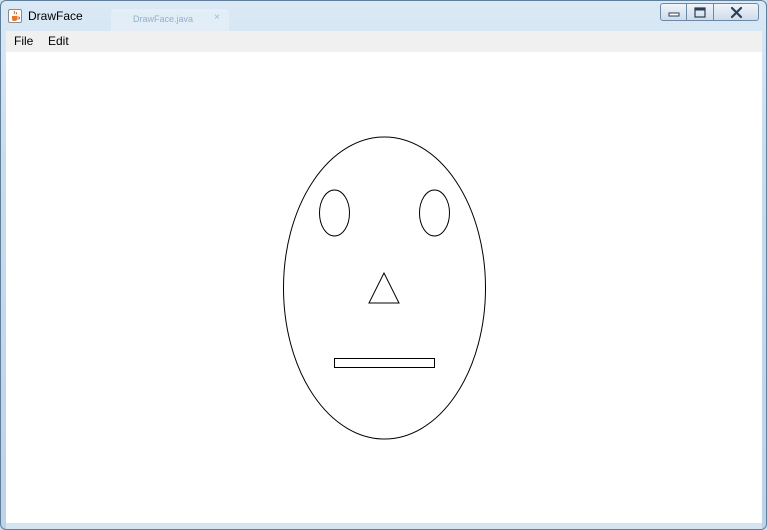 The width and height of the screenshot is (767, 530). I want to click on menu-file: File, so click(23, 41).